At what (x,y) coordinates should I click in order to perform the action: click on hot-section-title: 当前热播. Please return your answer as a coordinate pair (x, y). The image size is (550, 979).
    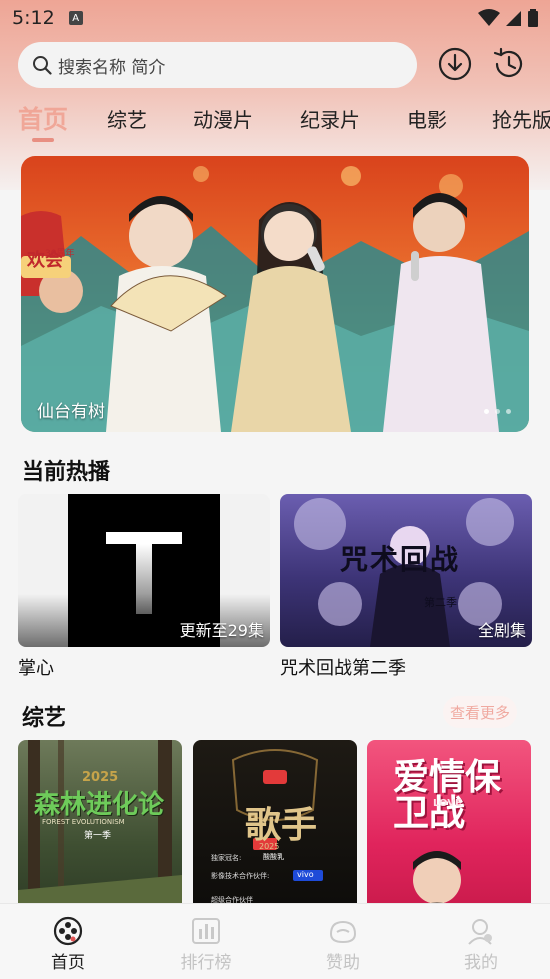
    Looking at the image, I should click on (66, 472).